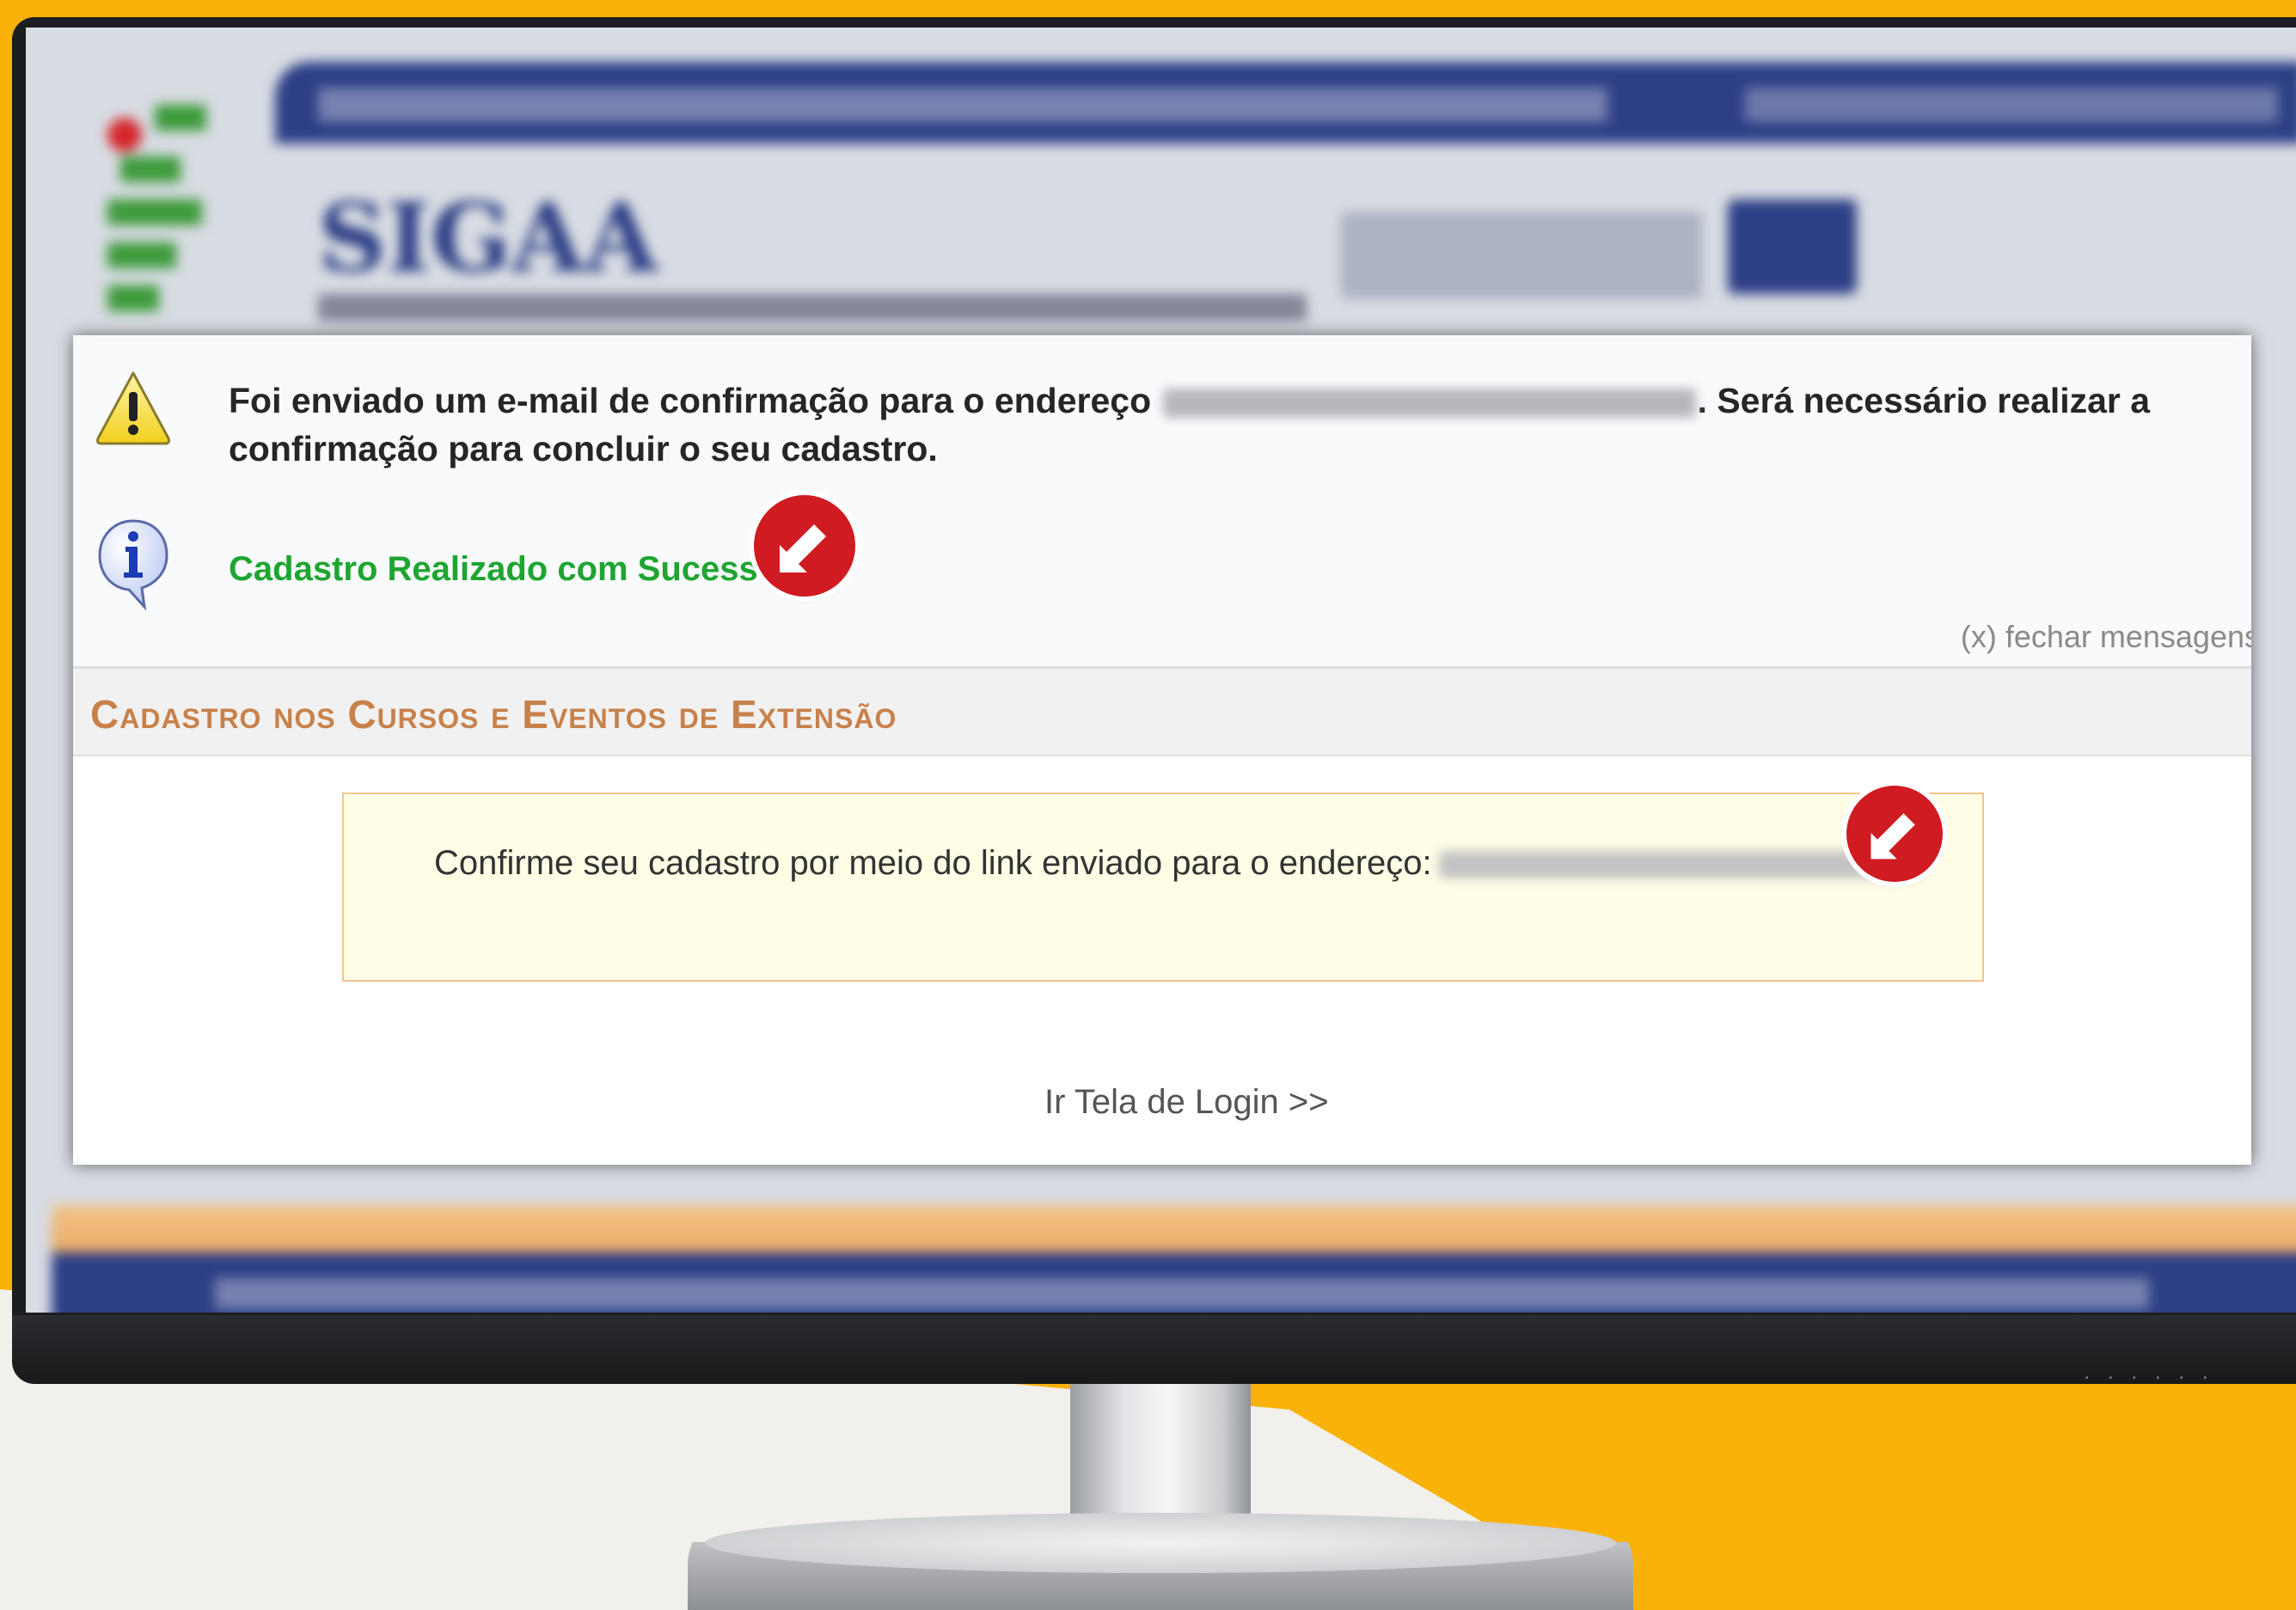 The image size is (2296, 1610). I want to click on blurred-subtitle, so click(812, 307).